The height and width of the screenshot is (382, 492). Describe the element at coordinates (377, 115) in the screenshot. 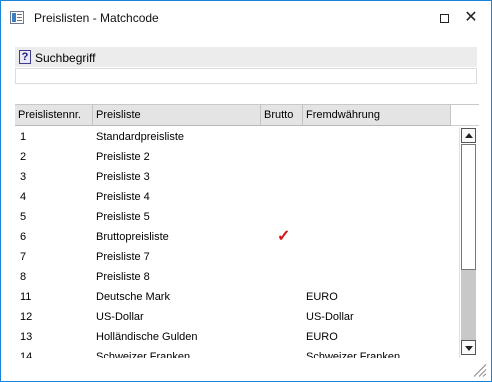

I see `column-header-fremdwaehrung: Fremdwährung` at that location.